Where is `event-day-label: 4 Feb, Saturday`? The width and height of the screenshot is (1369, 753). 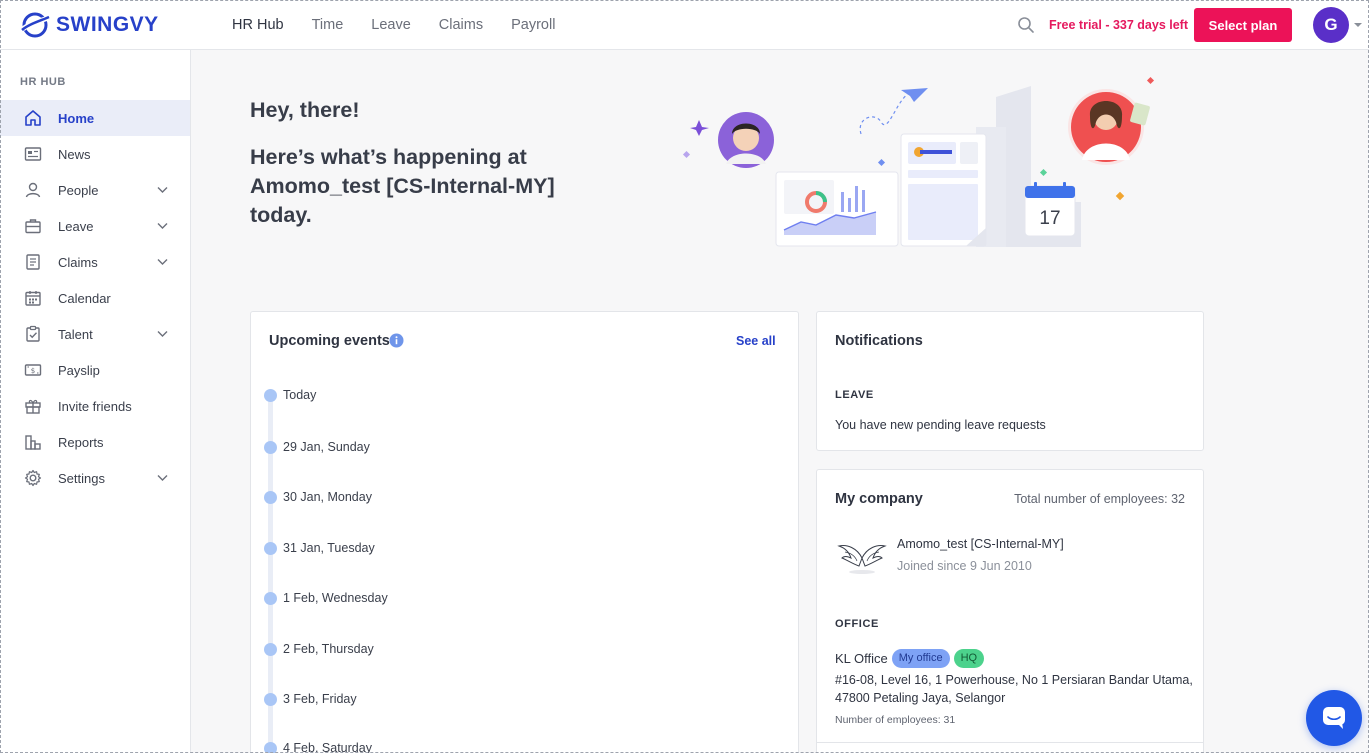
event-day-label: 4 Feb, Saturday is located at coordinates (327, 747).